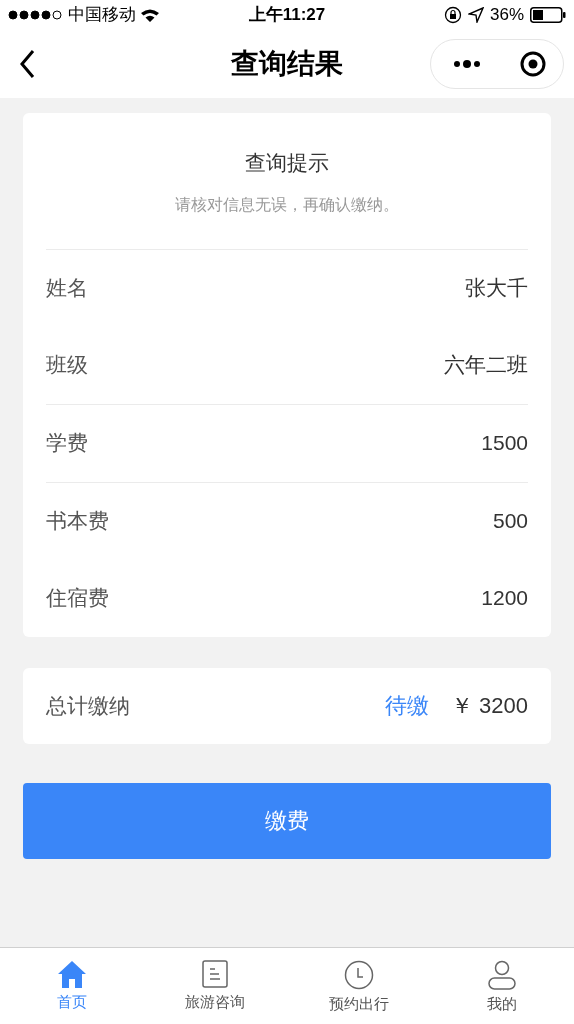 This screenshot has height=1024, width=574. Describe the element at coordinates (287, 163) in the screenshot. I see `notice-title: 查询提示` at that location.